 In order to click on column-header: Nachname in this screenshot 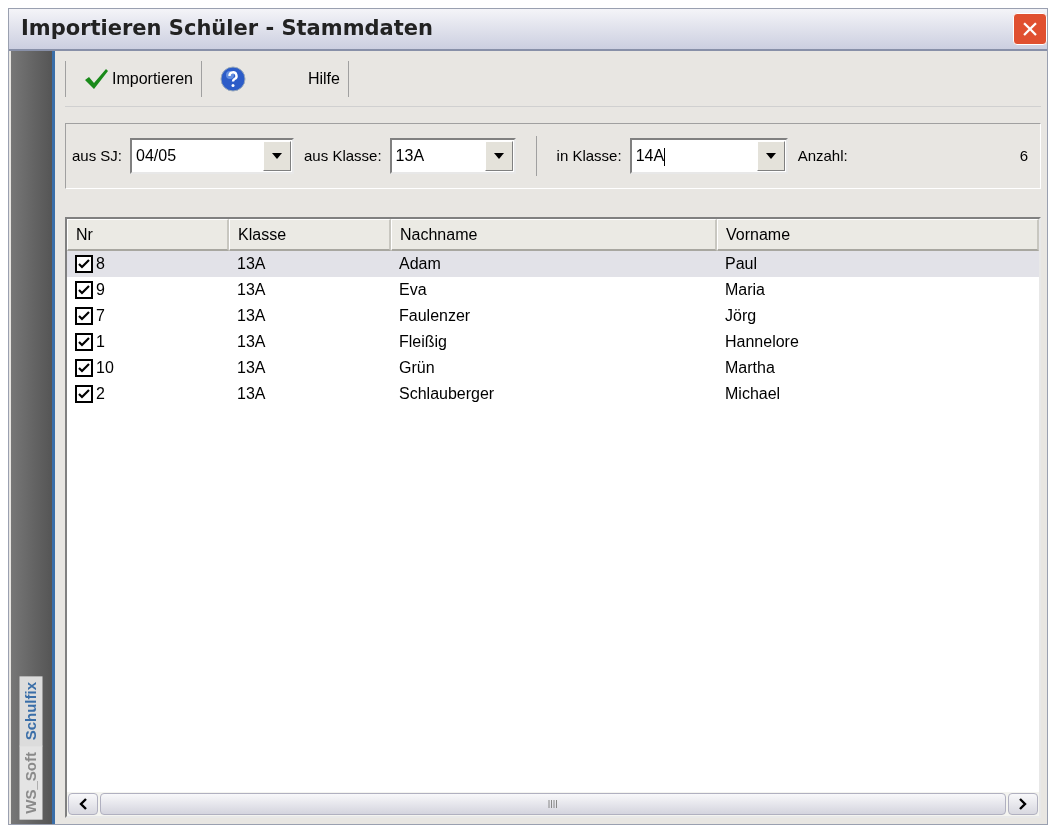, I will do `click(554, 235)`.